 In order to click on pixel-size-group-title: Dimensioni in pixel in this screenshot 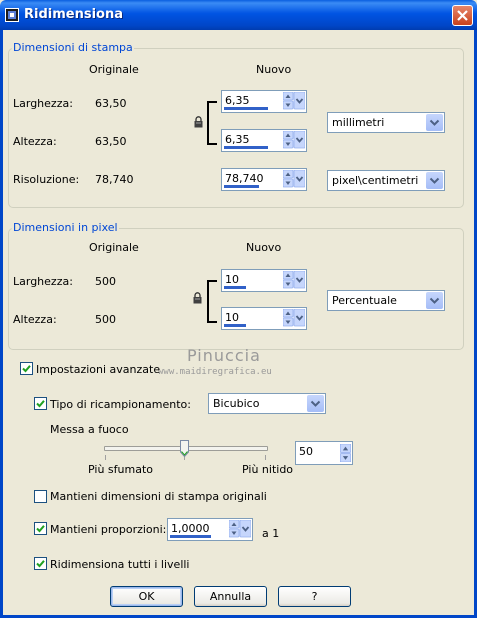, I will do `click(65, 227)`.